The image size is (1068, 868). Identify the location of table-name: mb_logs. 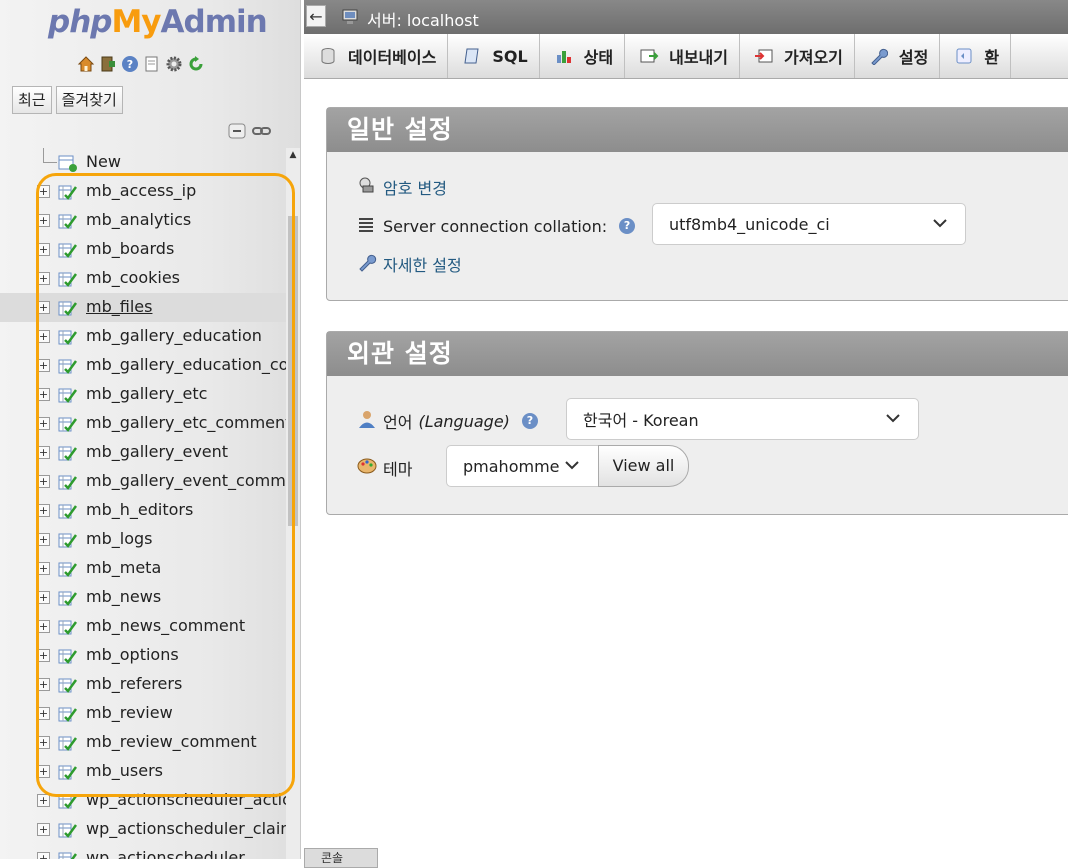
(119, 538).